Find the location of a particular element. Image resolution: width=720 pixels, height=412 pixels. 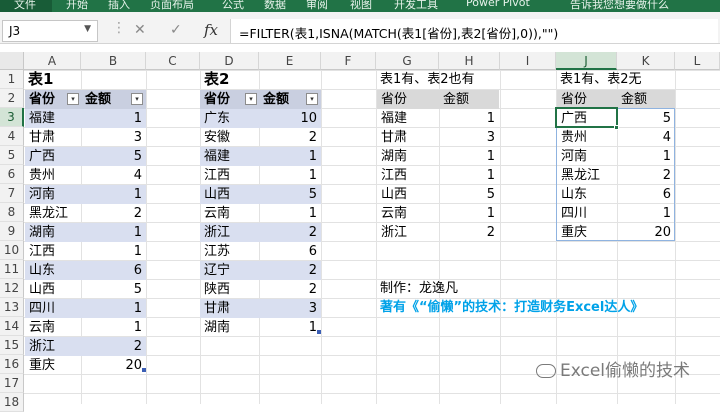

enter-icon: ✓ is located at coordinates (176, 30).